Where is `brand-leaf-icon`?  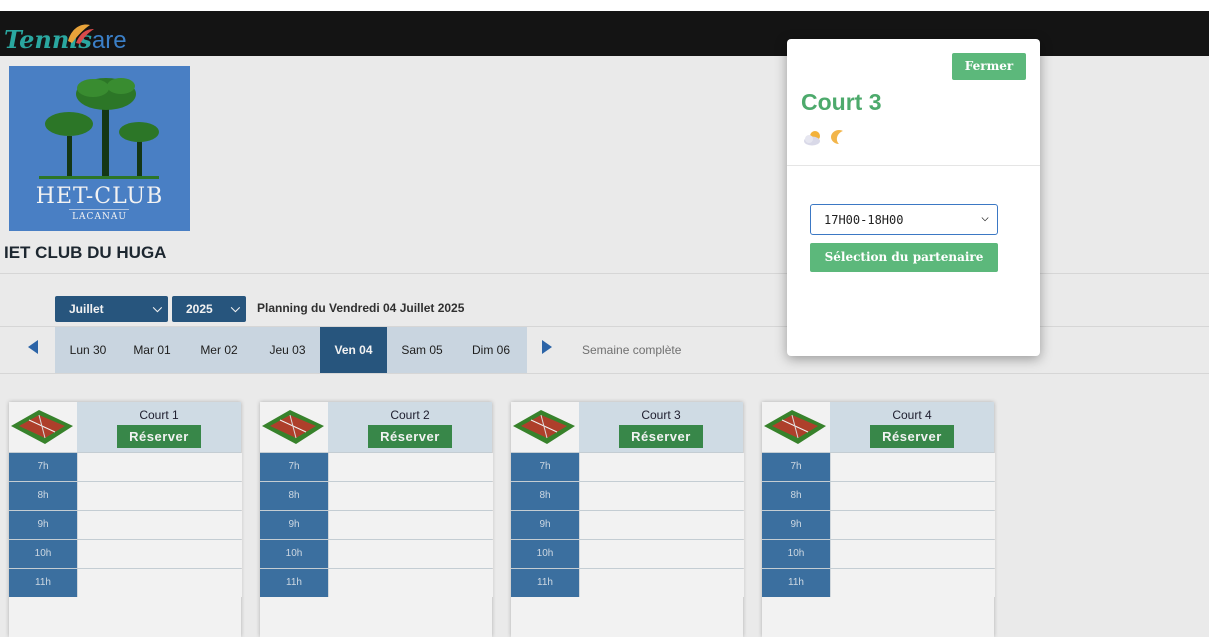
brand-leaf-icon is located at coordinates (81, 34).